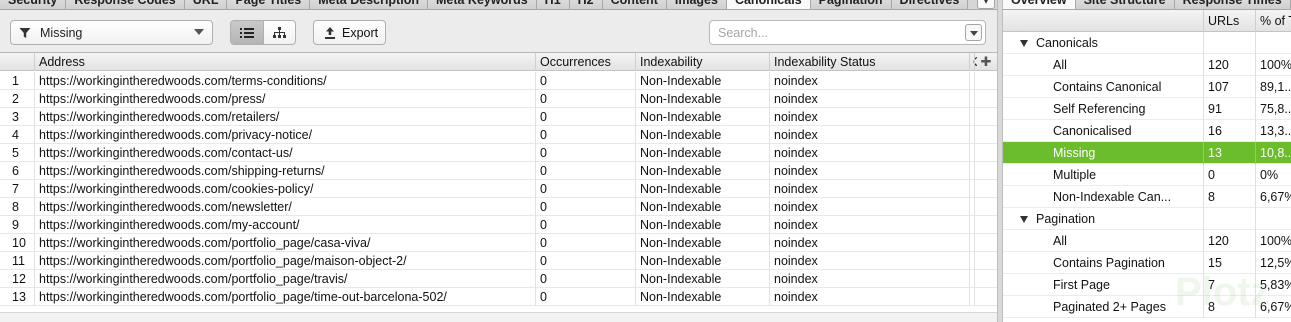 This screenshot has height=322, width=1291. I want to click on tab-images: Images, so click(696, 4).